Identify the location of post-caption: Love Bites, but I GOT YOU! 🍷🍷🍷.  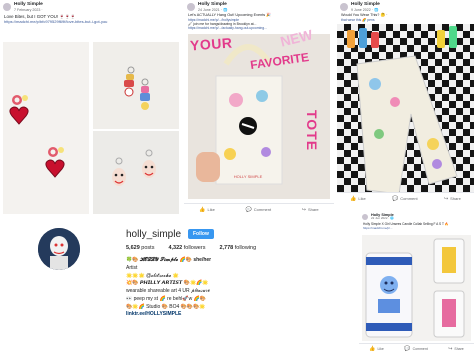
(40, 16).